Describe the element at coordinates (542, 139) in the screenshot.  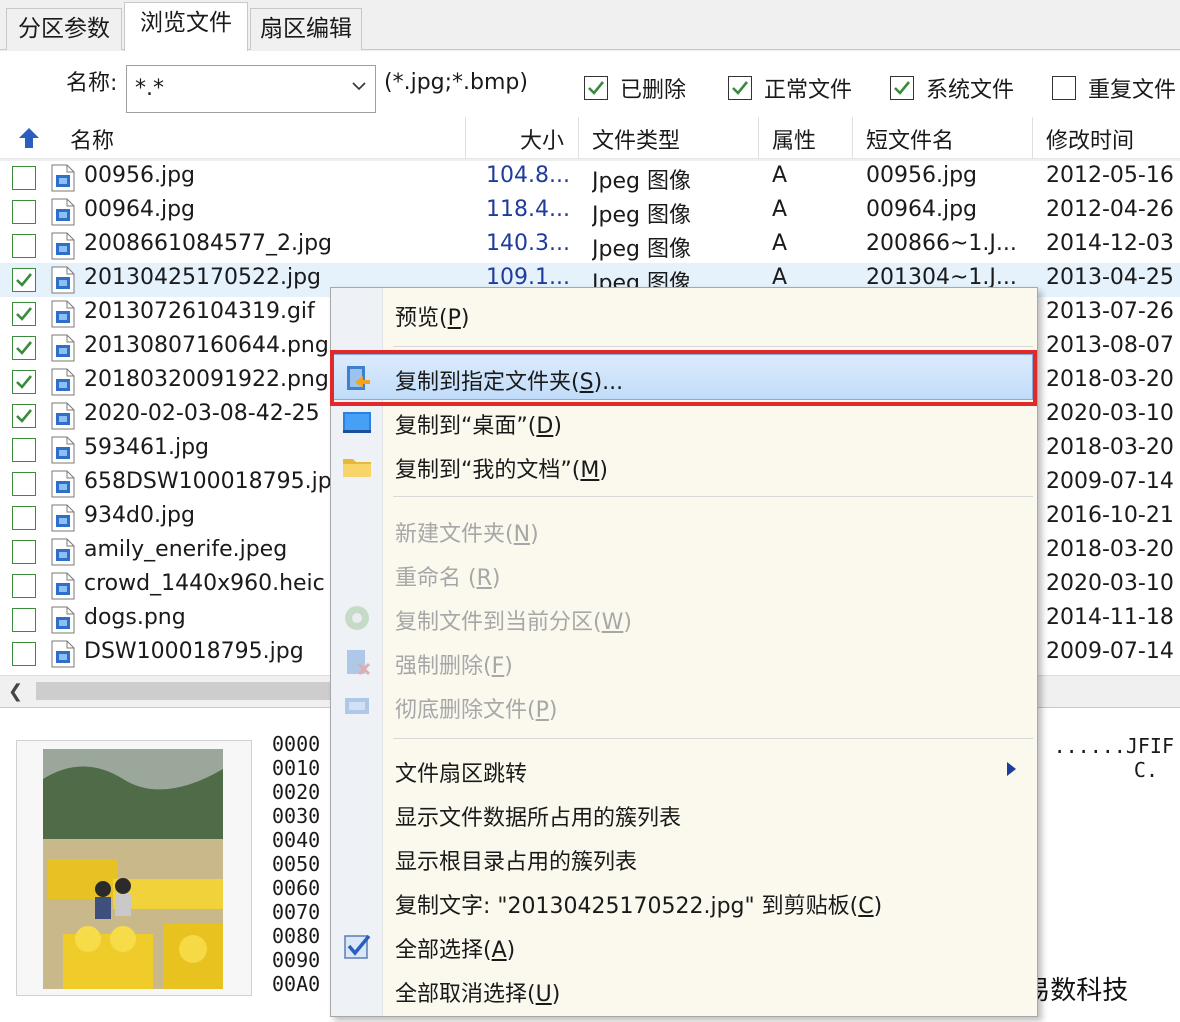
I see `column-header-size: 大小` at that location.